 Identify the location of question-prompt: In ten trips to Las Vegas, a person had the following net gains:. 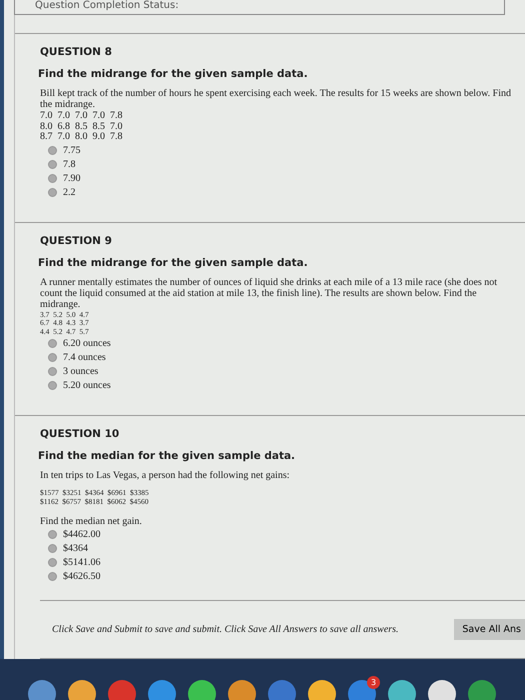
(165, 475).